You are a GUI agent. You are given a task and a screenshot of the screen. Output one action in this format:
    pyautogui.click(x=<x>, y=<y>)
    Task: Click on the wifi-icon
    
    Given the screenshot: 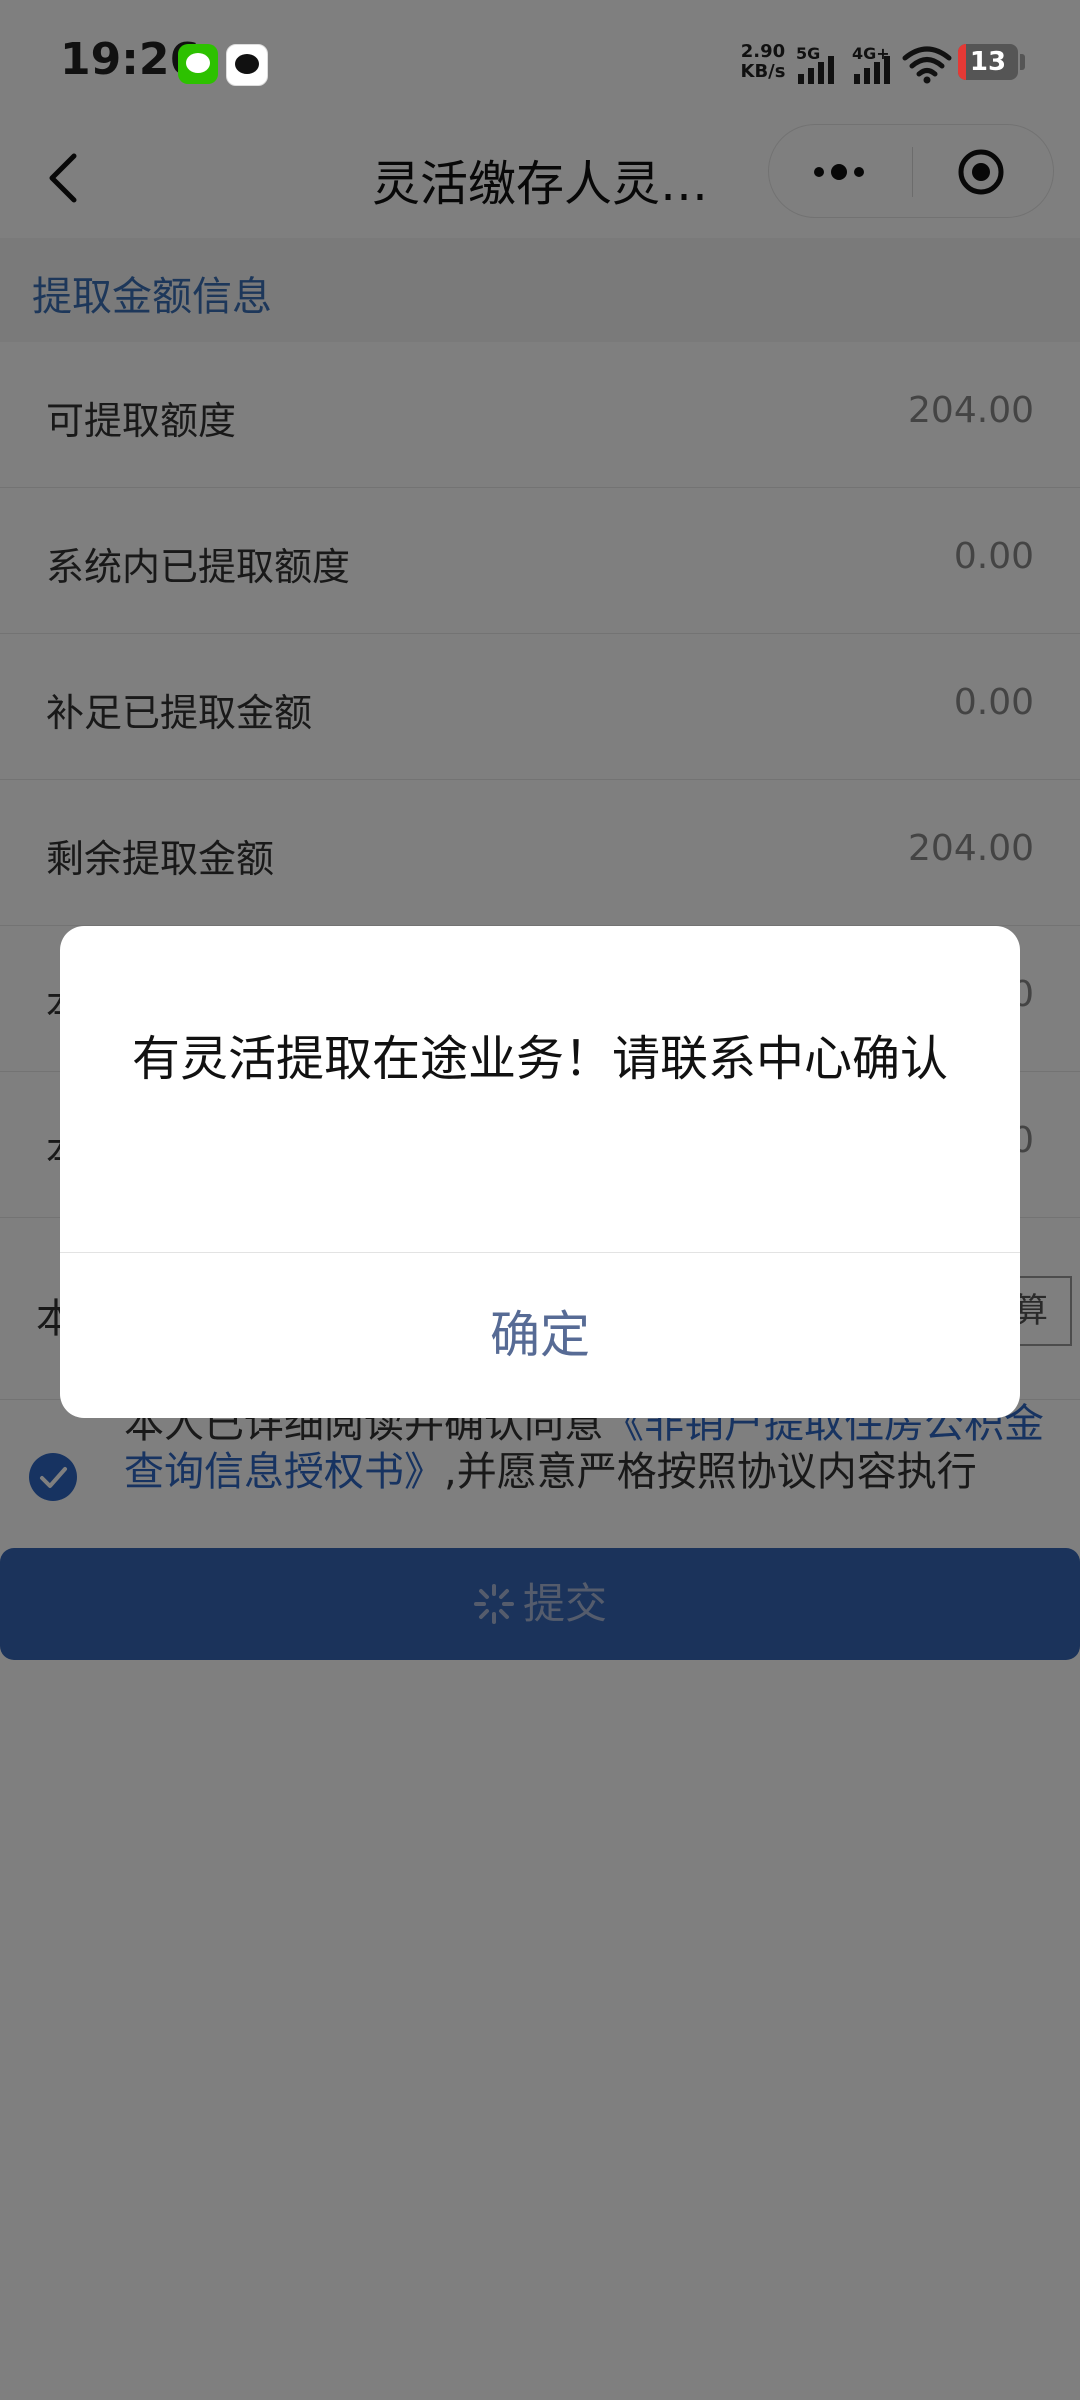 What is the action you would take?
    pyautogui.click(x=927, y=65)
    